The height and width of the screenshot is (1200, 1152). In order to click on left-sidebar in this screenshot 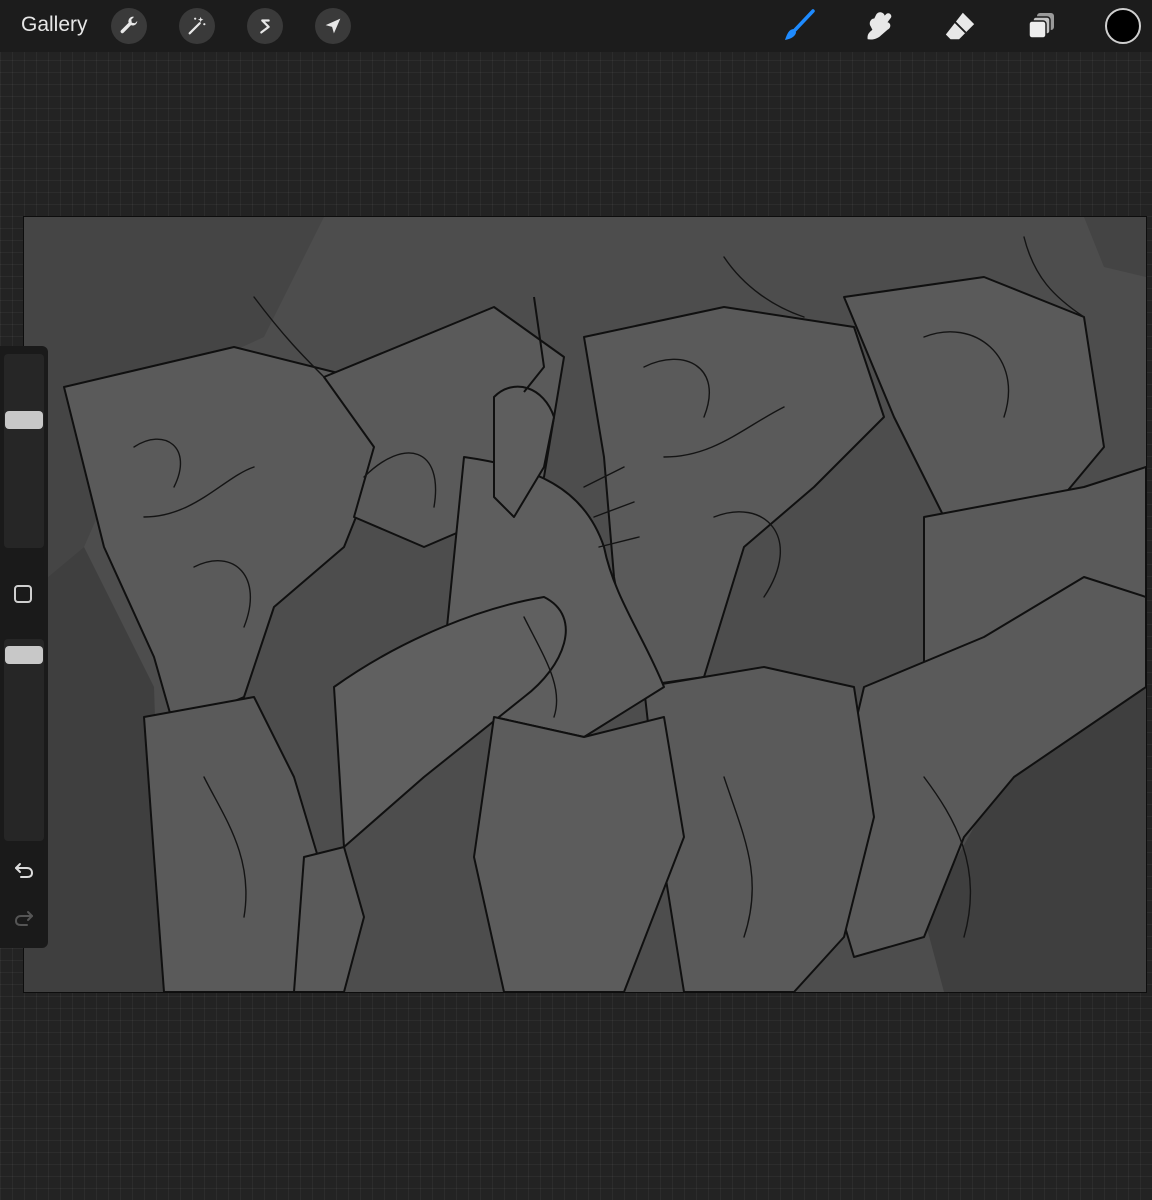, I will do `click(24, 647)`.